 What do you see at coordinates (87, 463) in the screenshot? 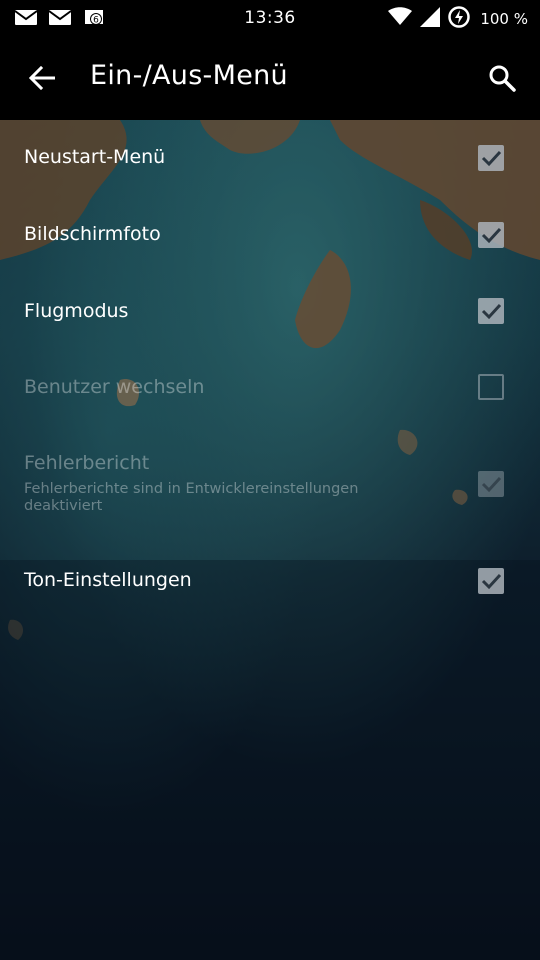
I see `pref-title: Fehlerbericht` at bounding box center [87, 463].